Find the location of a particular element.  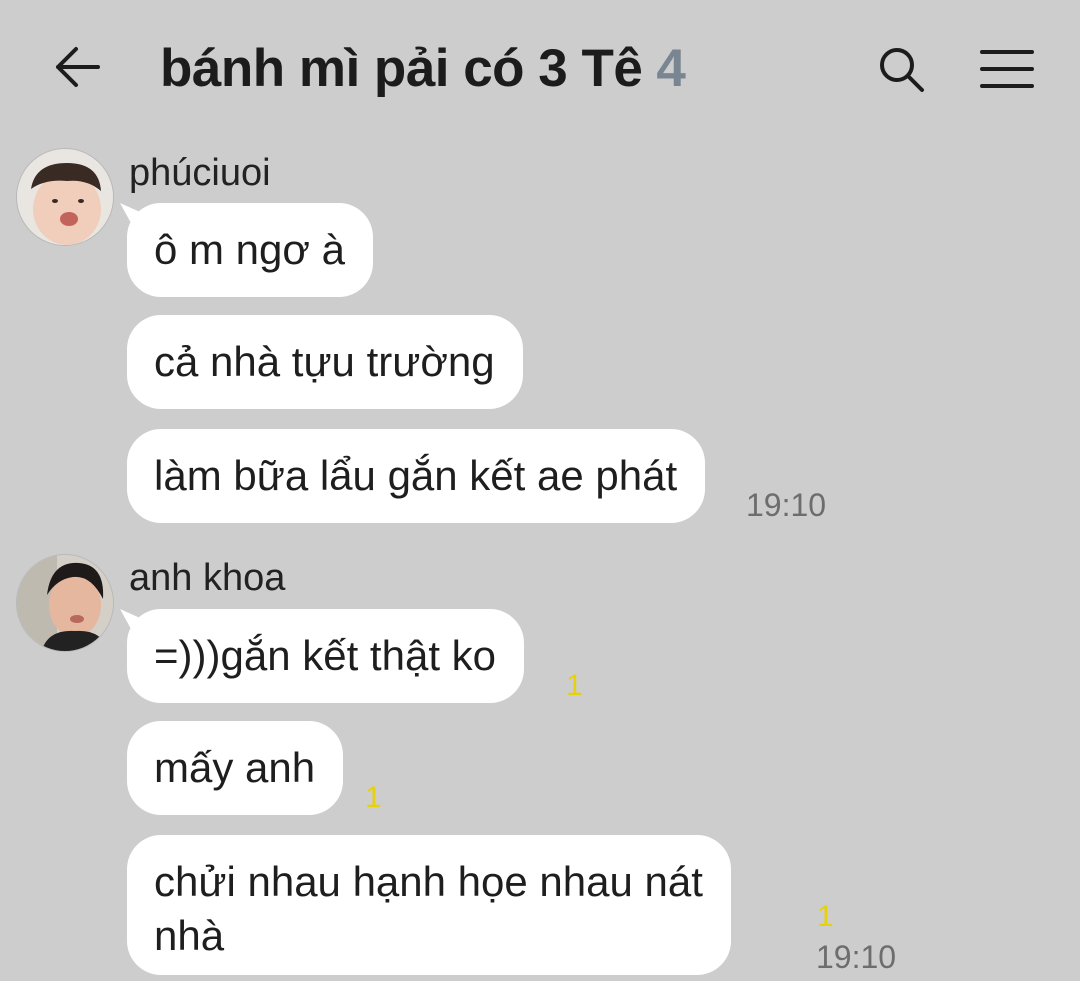

message-text: cả nhà tựu trường is located at coordinates (324, 361).